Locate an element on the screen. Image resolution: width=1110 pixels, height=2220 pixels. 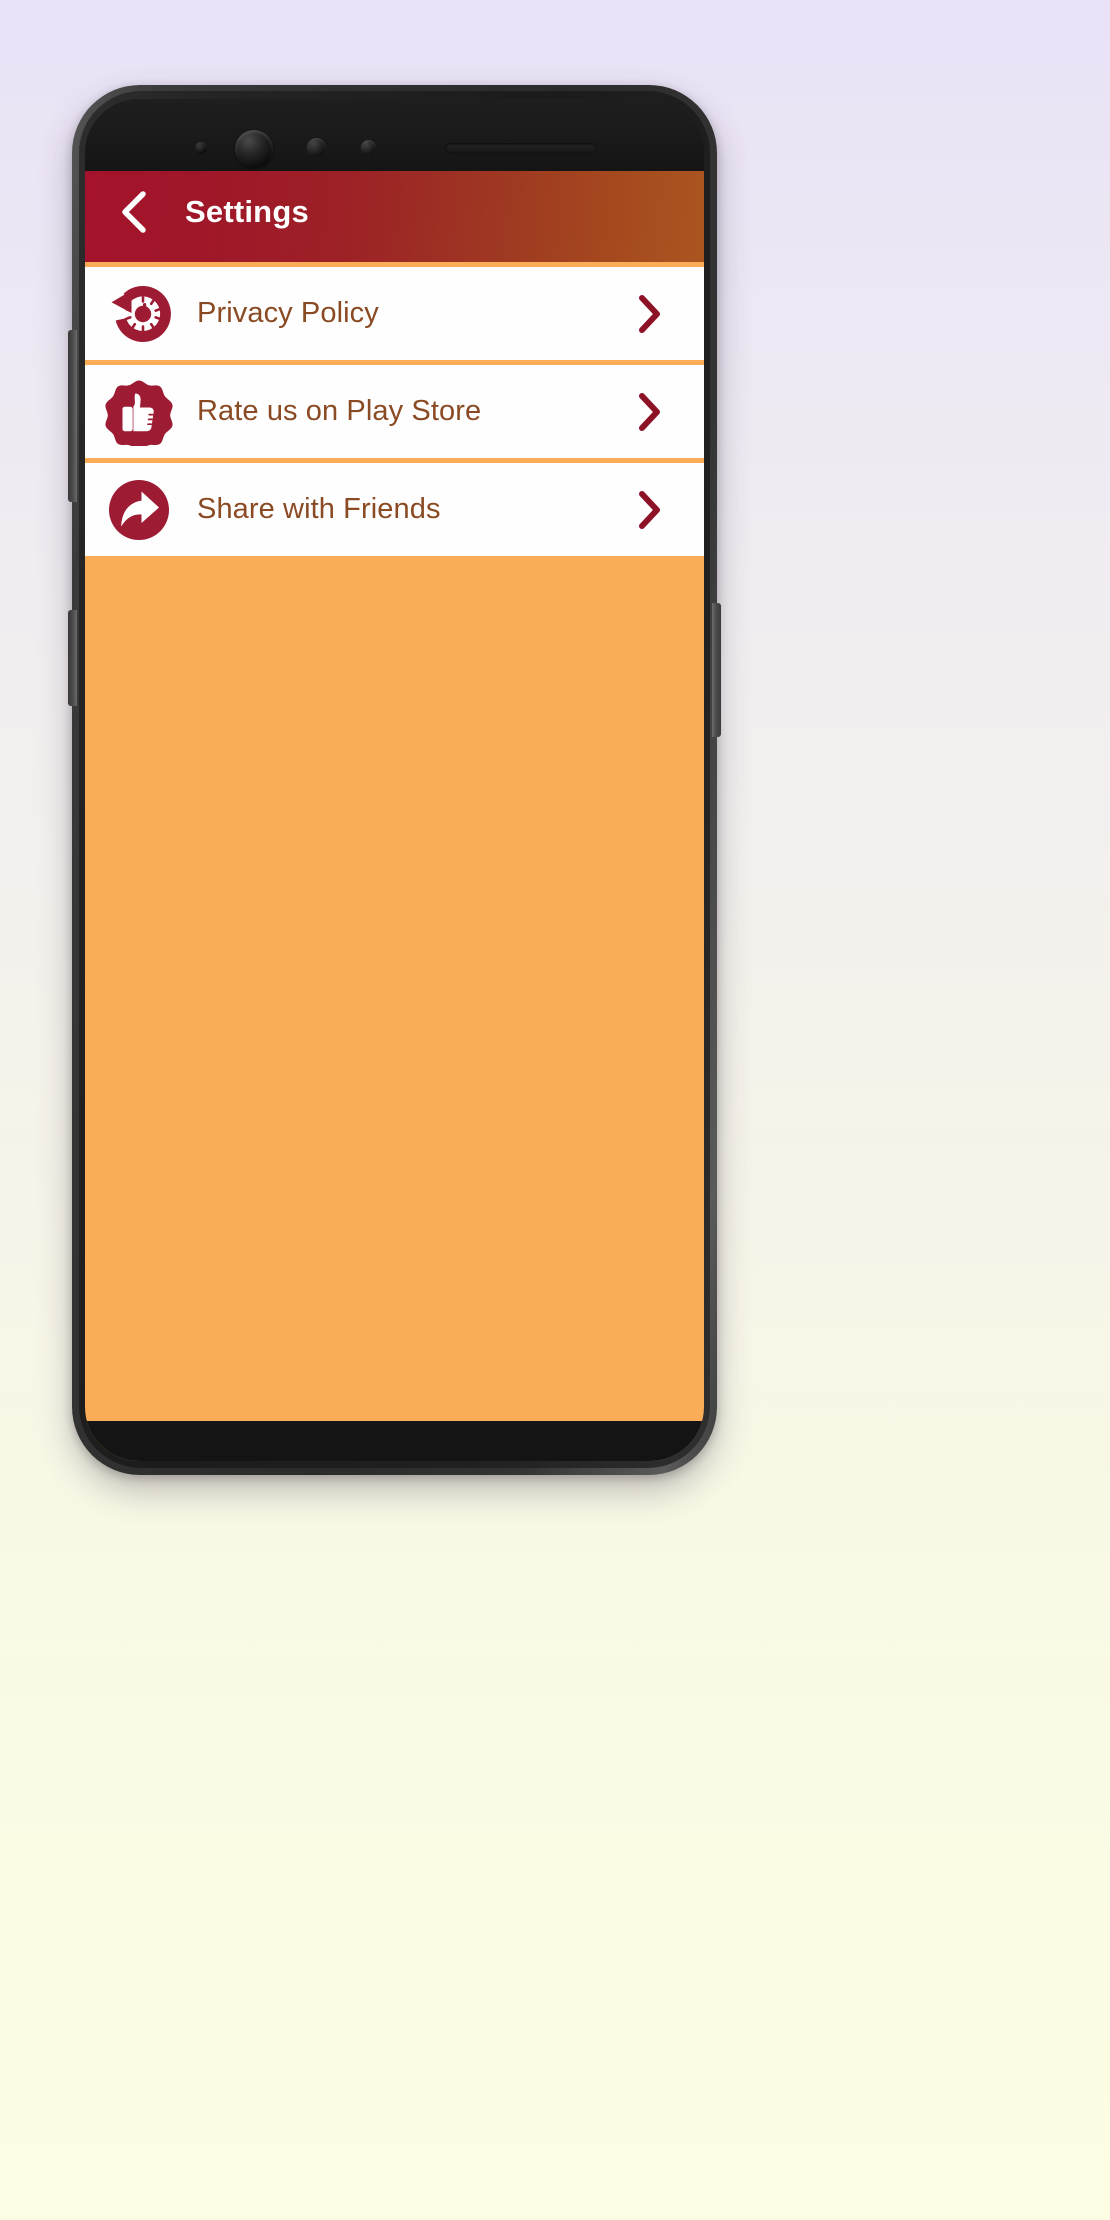
app-bar: Settings is located at coordinates (394, 212).